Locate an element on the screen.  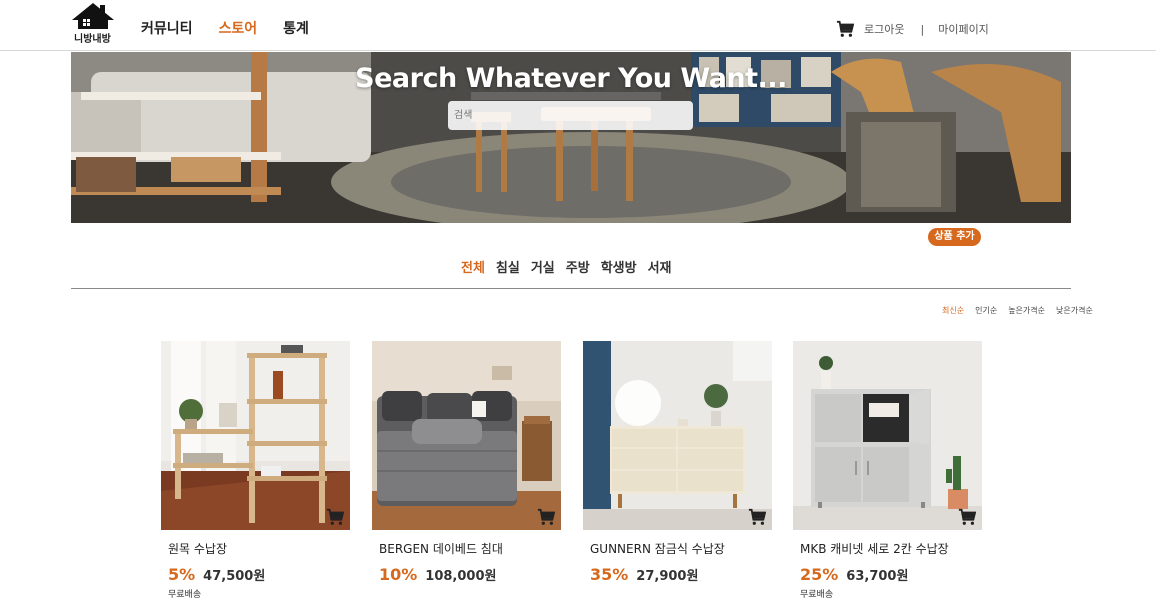
main-nav: 커뮤니티 스토어 통계 is located at coordinates (225, 28).